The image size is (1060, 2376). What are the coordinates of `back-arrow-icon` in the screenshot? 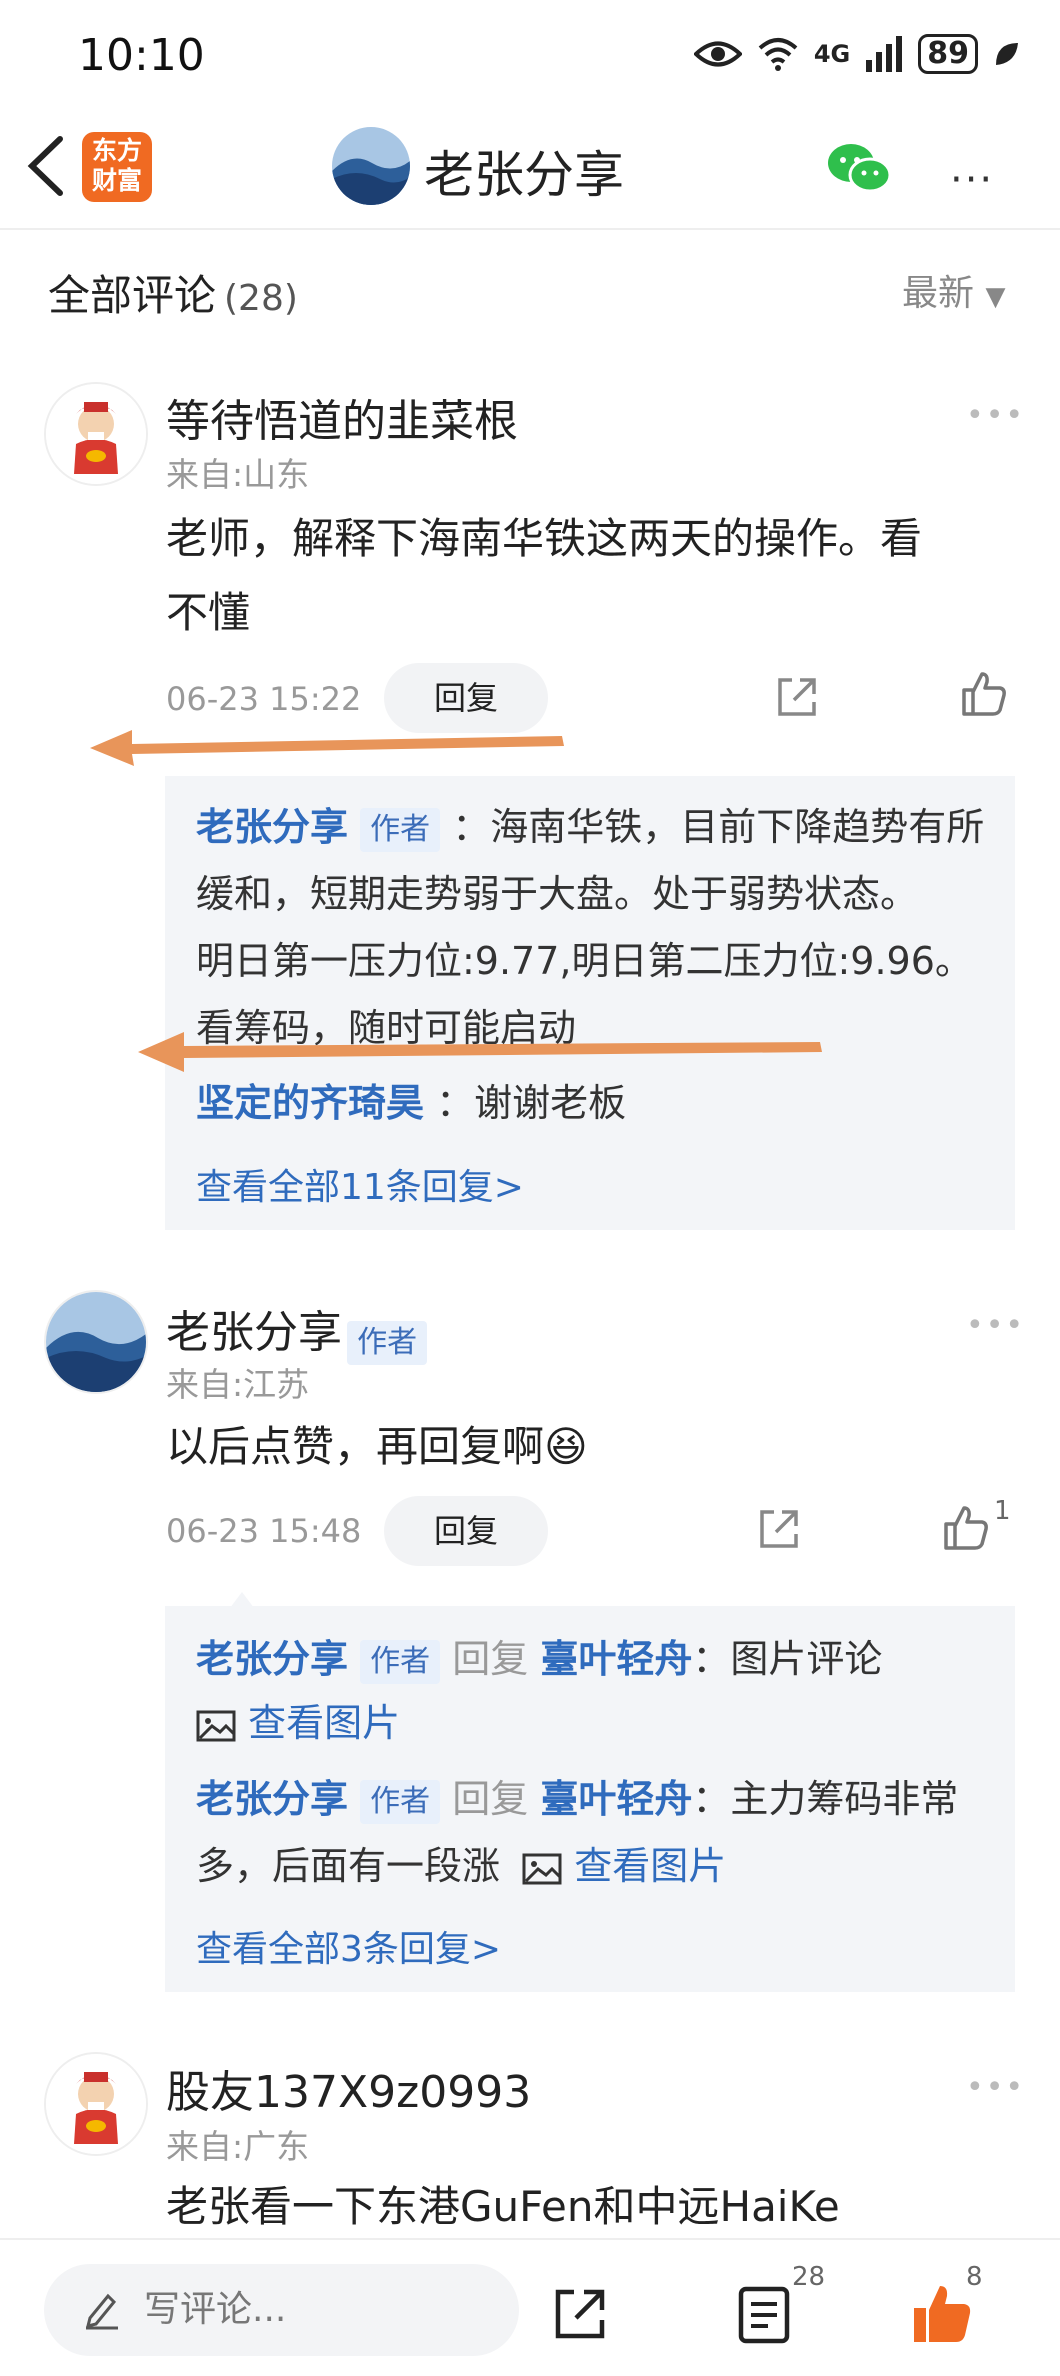 It's located at (47, 166).